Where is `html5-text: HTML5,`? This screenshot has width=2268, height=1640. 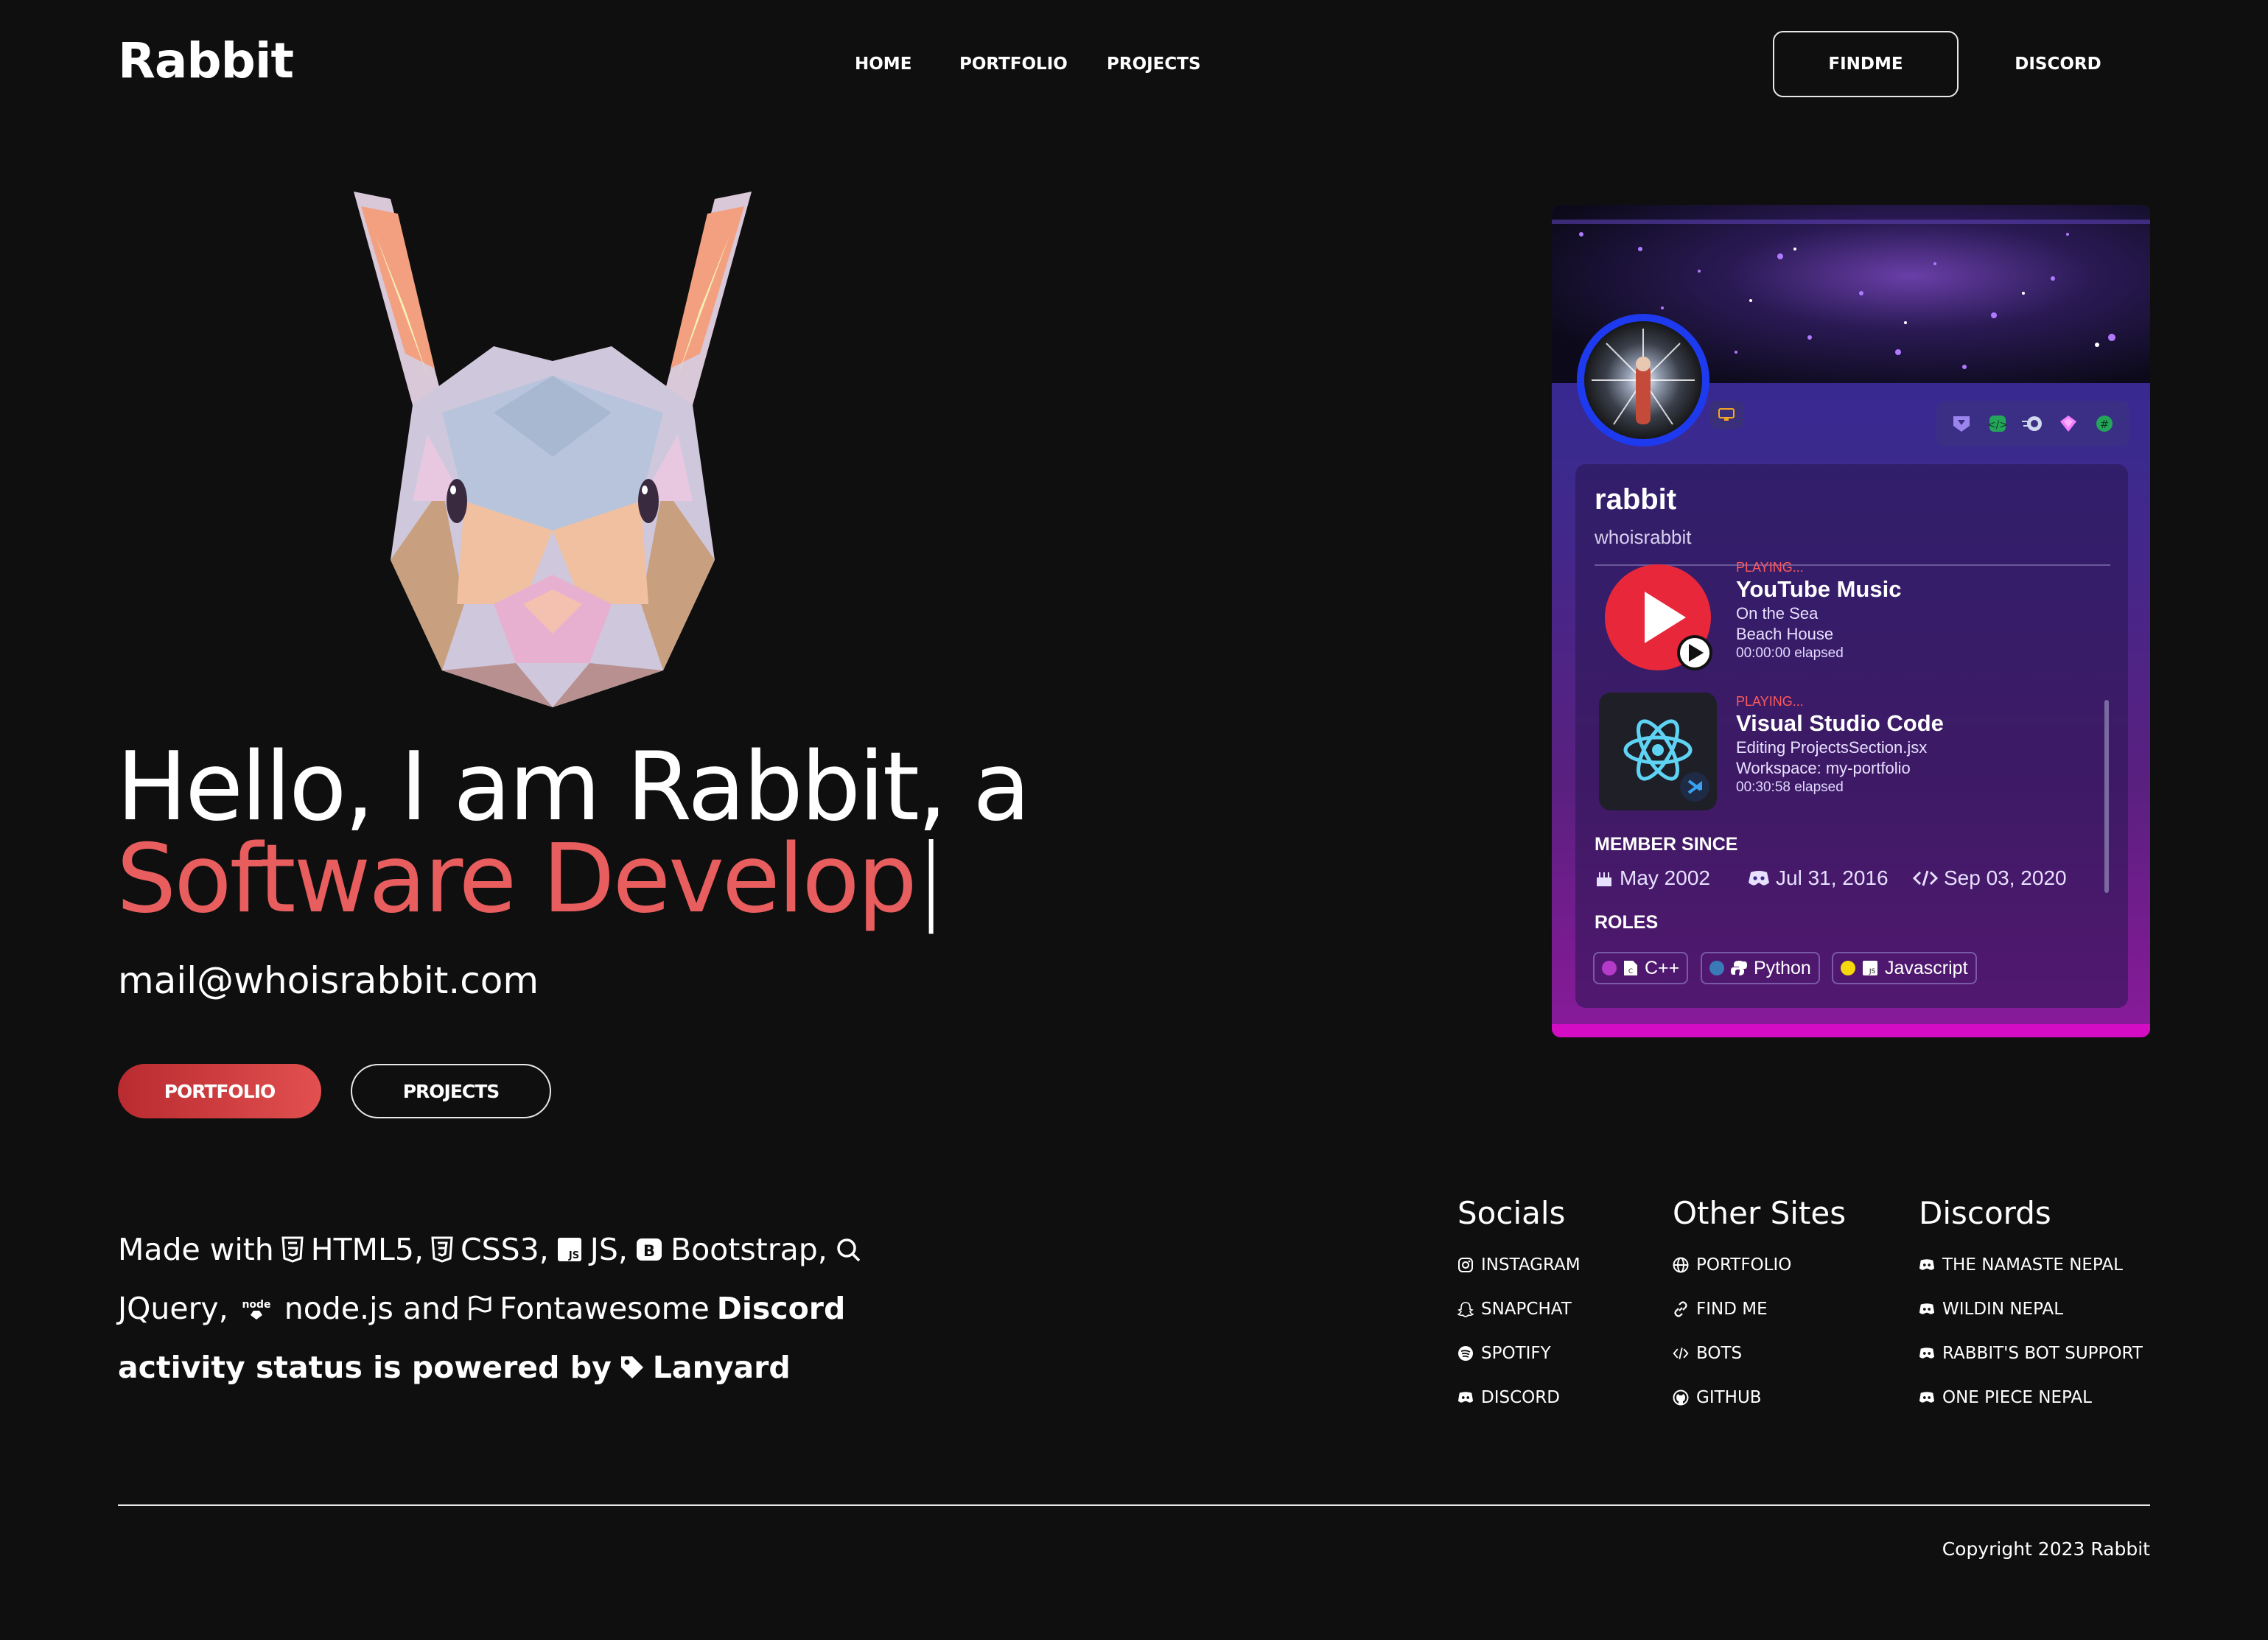 html5-text: HTML5, is located at coordinates (367, 1249).